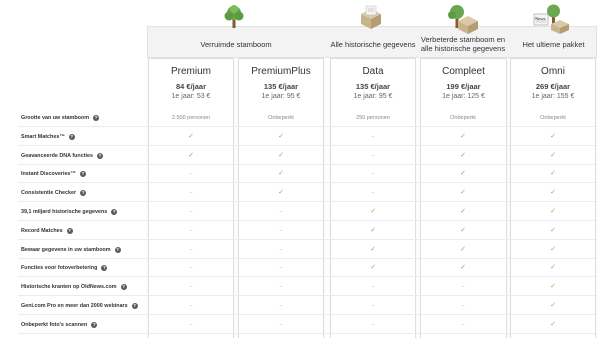 The width and height of the screenshot is (599, 338). I want to click on plan-column-omni, so click(553, 198).